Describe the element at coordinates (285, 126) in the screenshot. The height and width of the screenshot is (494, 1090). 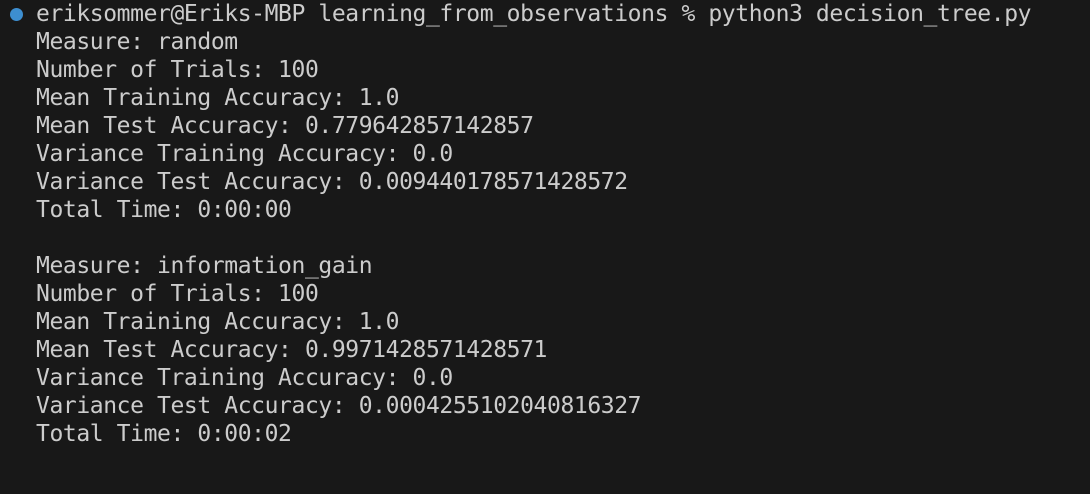
I see `output-line: Mean Test Accuracy: 0.779642857142857` at that location.